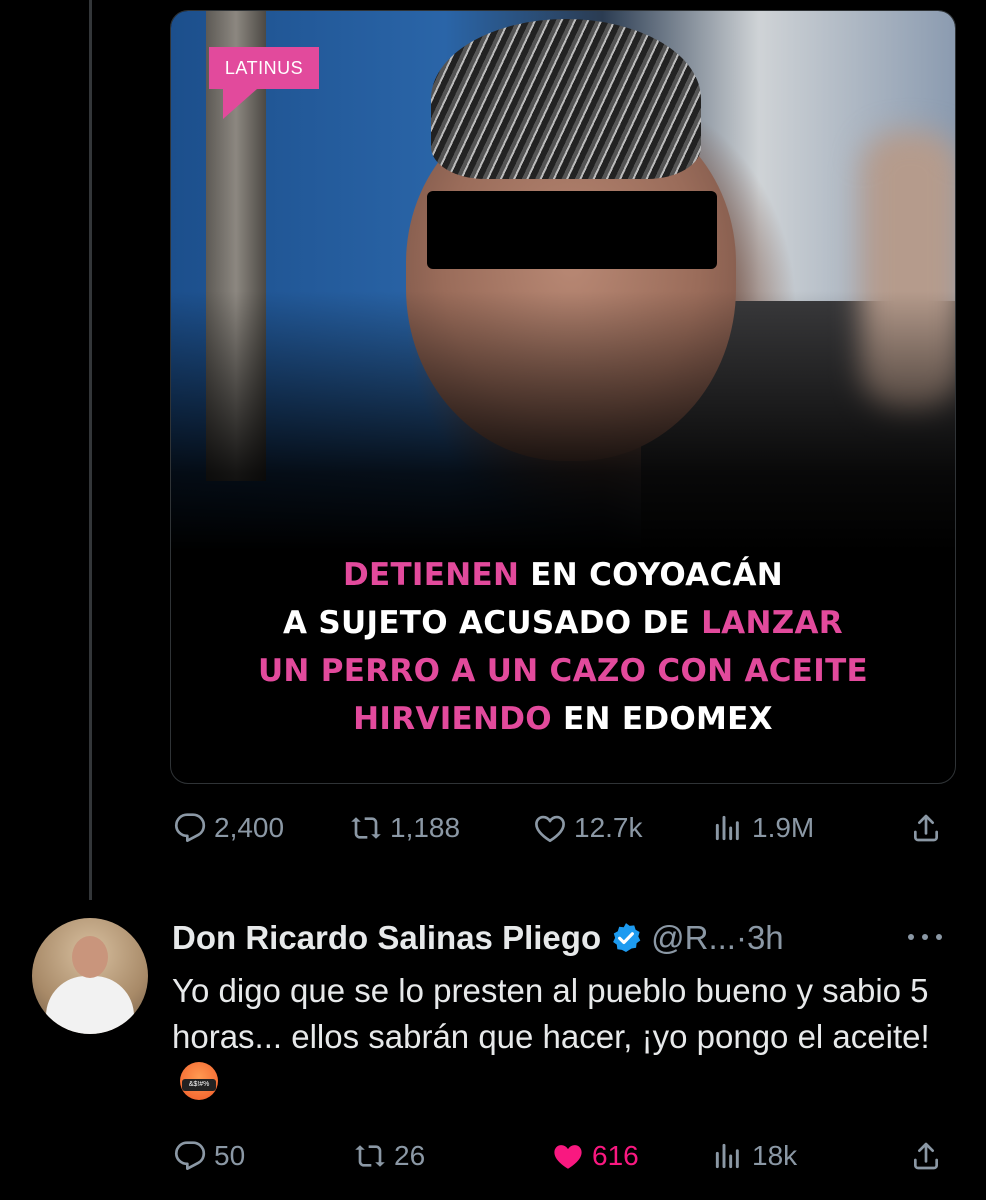 This screenshot has width=986, height=1200. I want to click on censor-bar, so click(572, 230).